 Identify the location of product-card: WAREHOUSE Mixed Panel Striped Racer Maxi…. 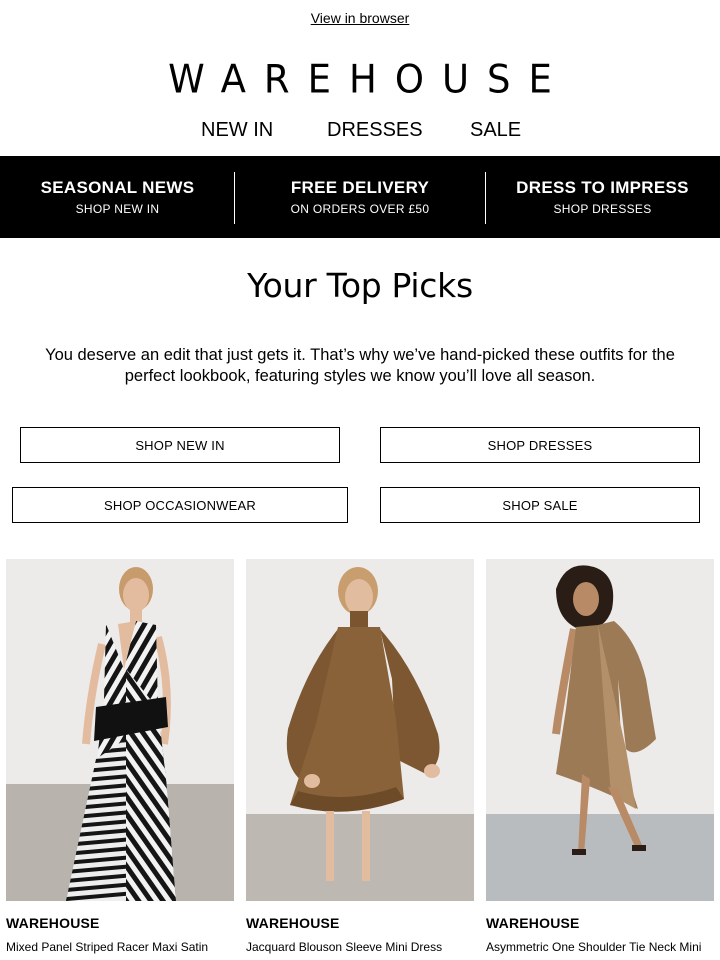
(120, 756).